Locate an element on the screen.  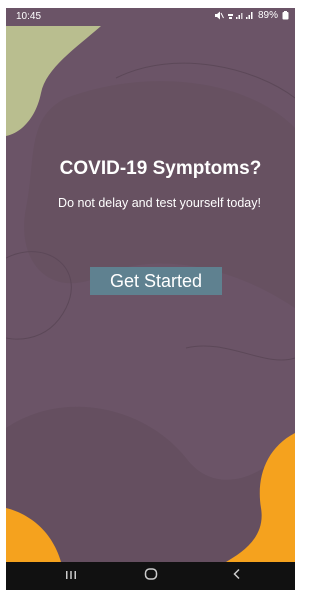
home-button is located at coordinates (151, 576).